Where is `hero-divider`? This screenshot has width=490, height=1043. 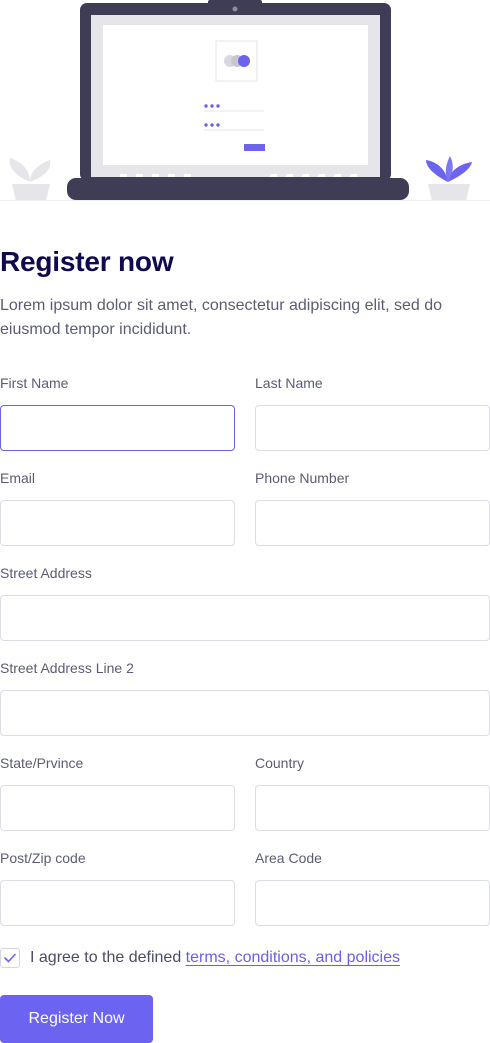 hero-divider is located at coordinates (245, 200).